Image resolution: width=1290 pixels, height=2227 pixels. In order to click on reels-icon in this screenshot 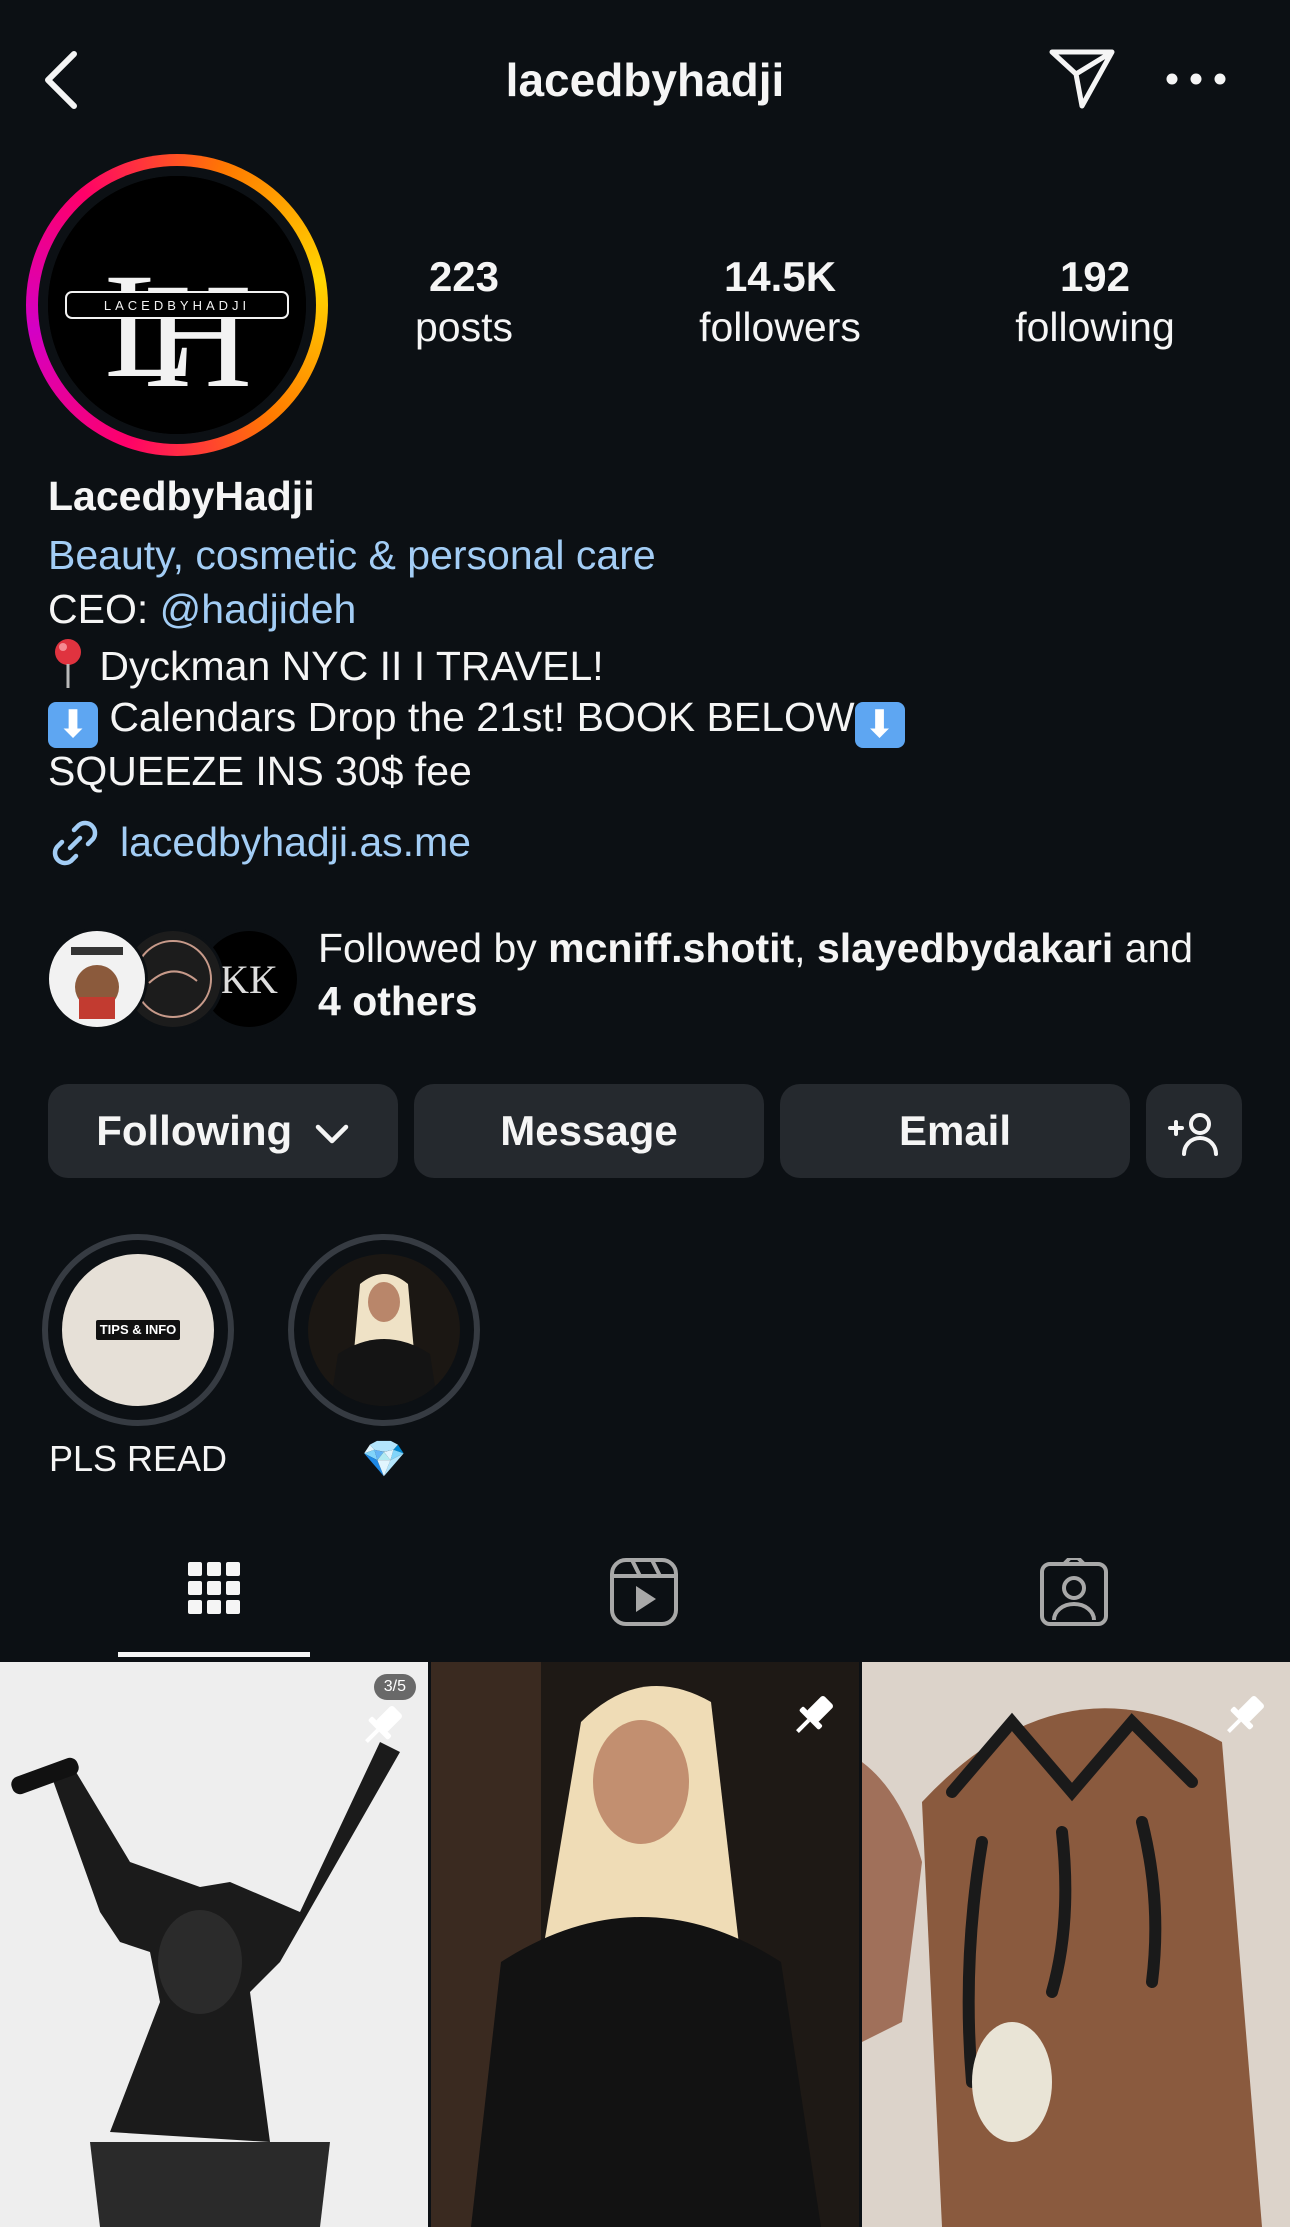, I will do `click(644, 1592)`.